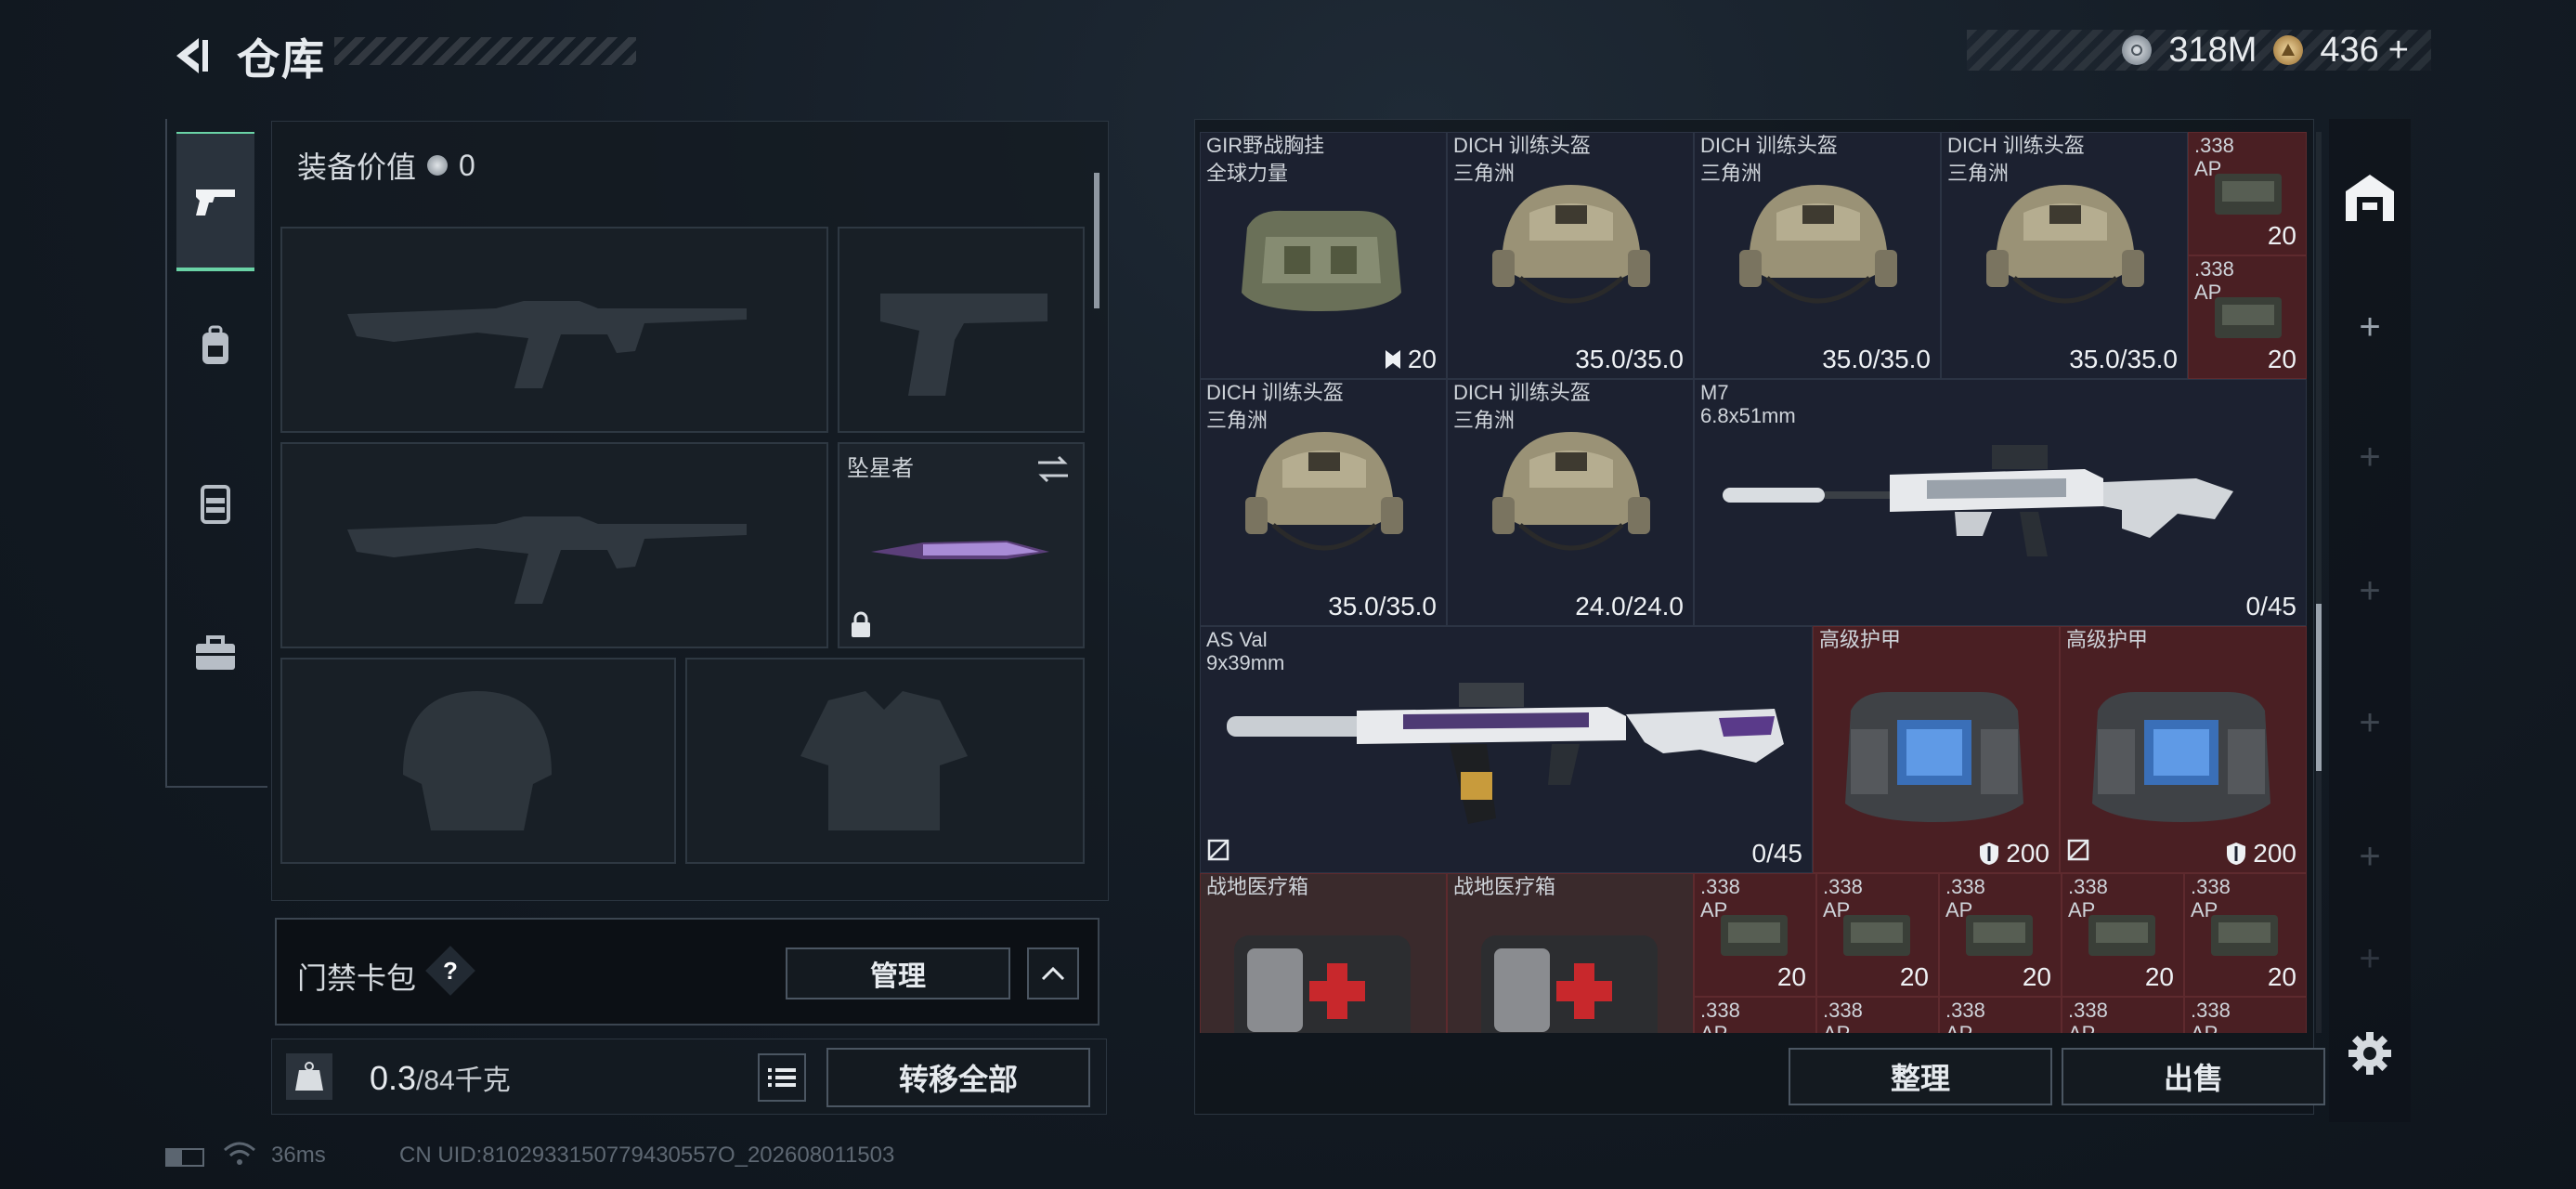 This screenshot has width=2576, height=1189. I want to click on tab-backpack, so click(215, 347).